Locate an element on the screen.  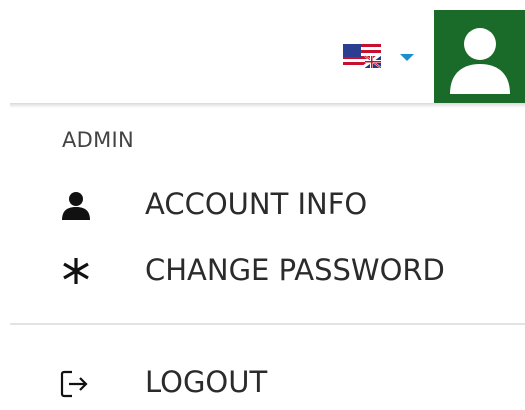
caret-down-icon is located at coordinates (407, 57).